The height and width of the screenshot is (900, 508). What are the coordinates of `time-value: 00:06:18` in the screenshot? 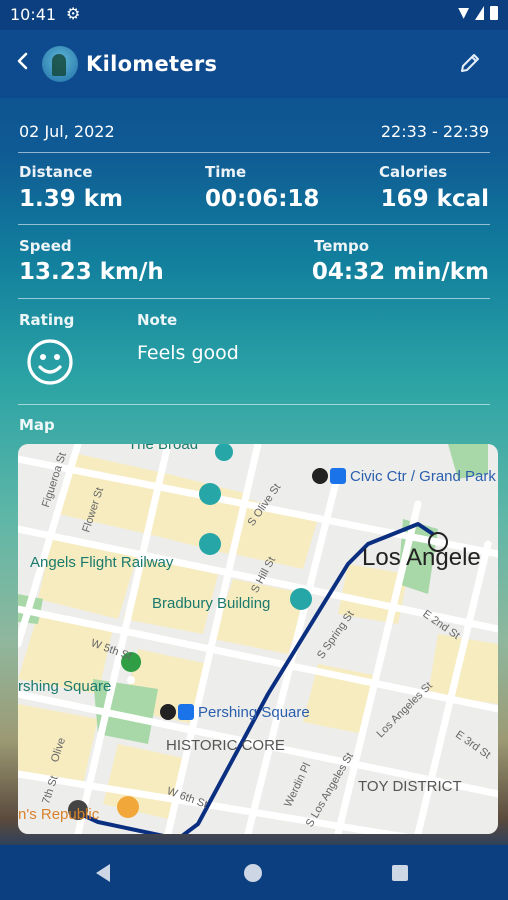 It's located at (262, 199).